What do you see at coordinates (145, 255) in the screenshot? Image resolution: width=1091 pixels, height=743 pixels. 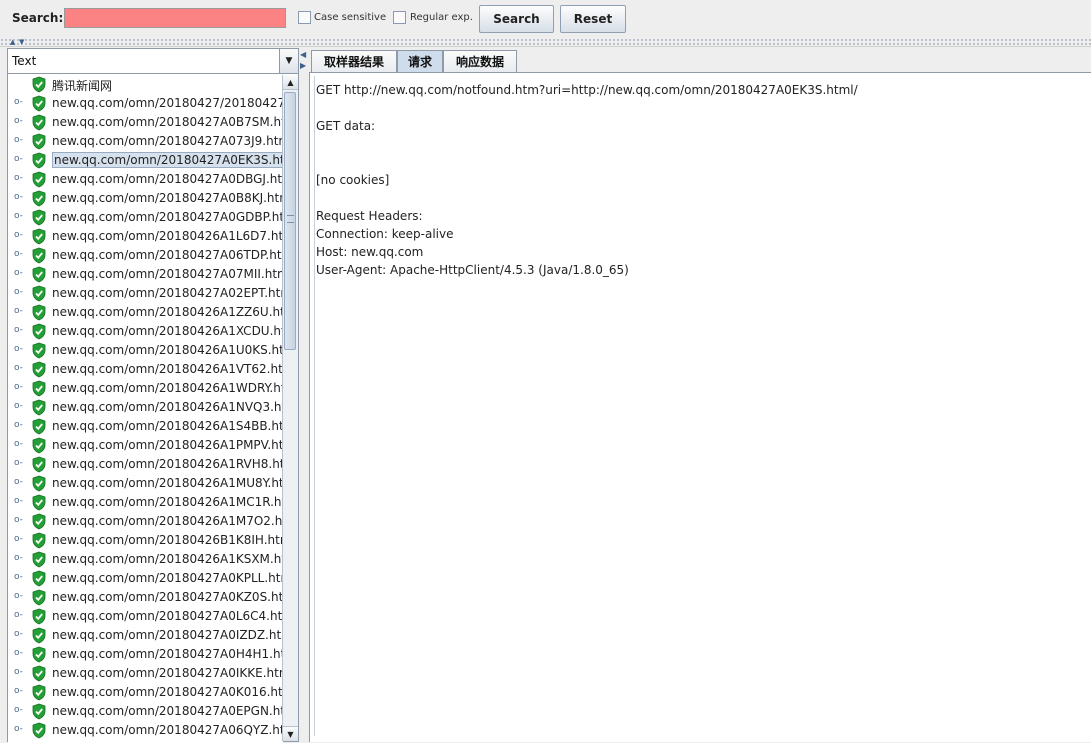 I see `tree-item: o-new.qq.com/omn/20180427A06TDP.html` at bounding box center [145, 255].